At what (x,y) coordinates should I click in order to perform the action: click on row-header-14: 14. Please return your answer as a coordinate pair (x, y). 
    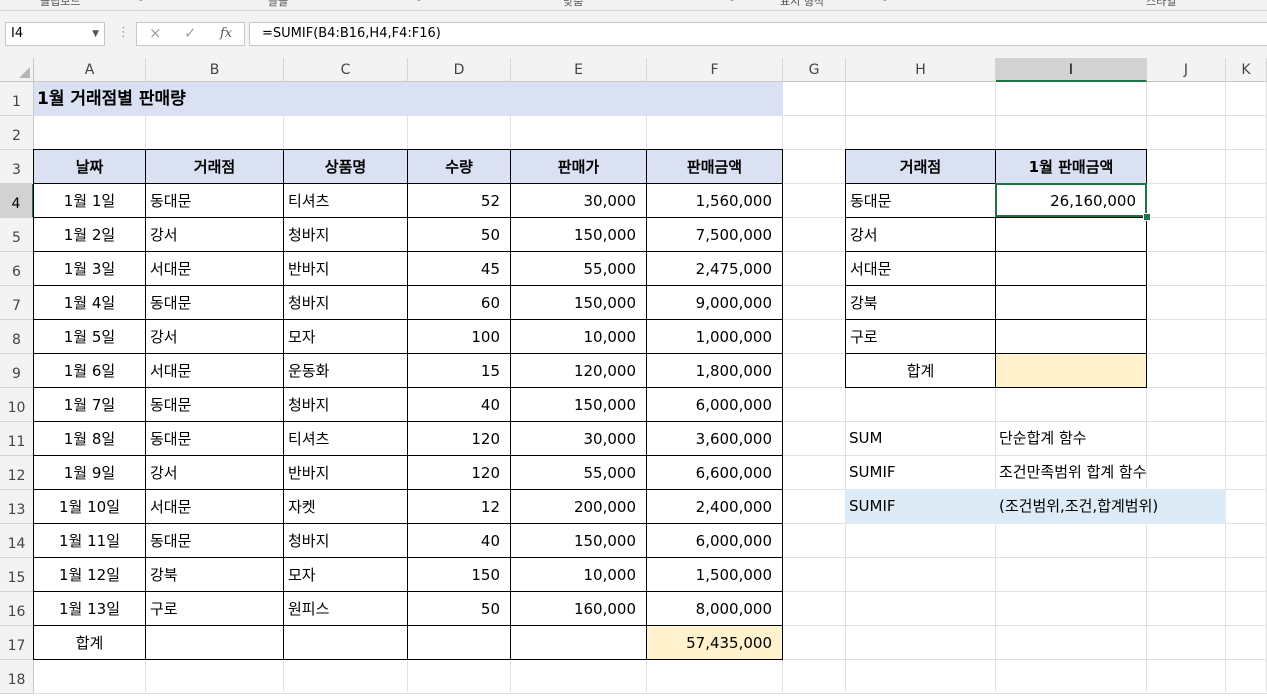
    Looking at the image, I should click on (17, 541).